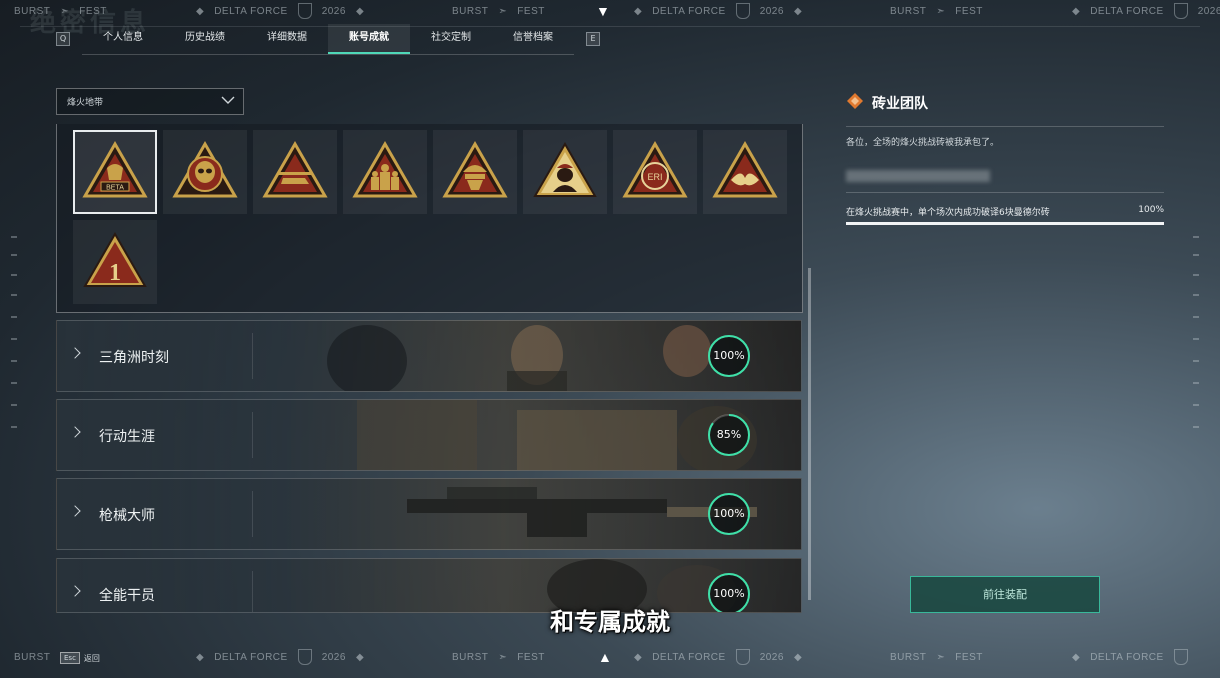 The width and height of the screenshot is (1220, 678). Describe the element at coordinates (745, 169) in the screenshot. I see `wings-badge-icon` at that location.